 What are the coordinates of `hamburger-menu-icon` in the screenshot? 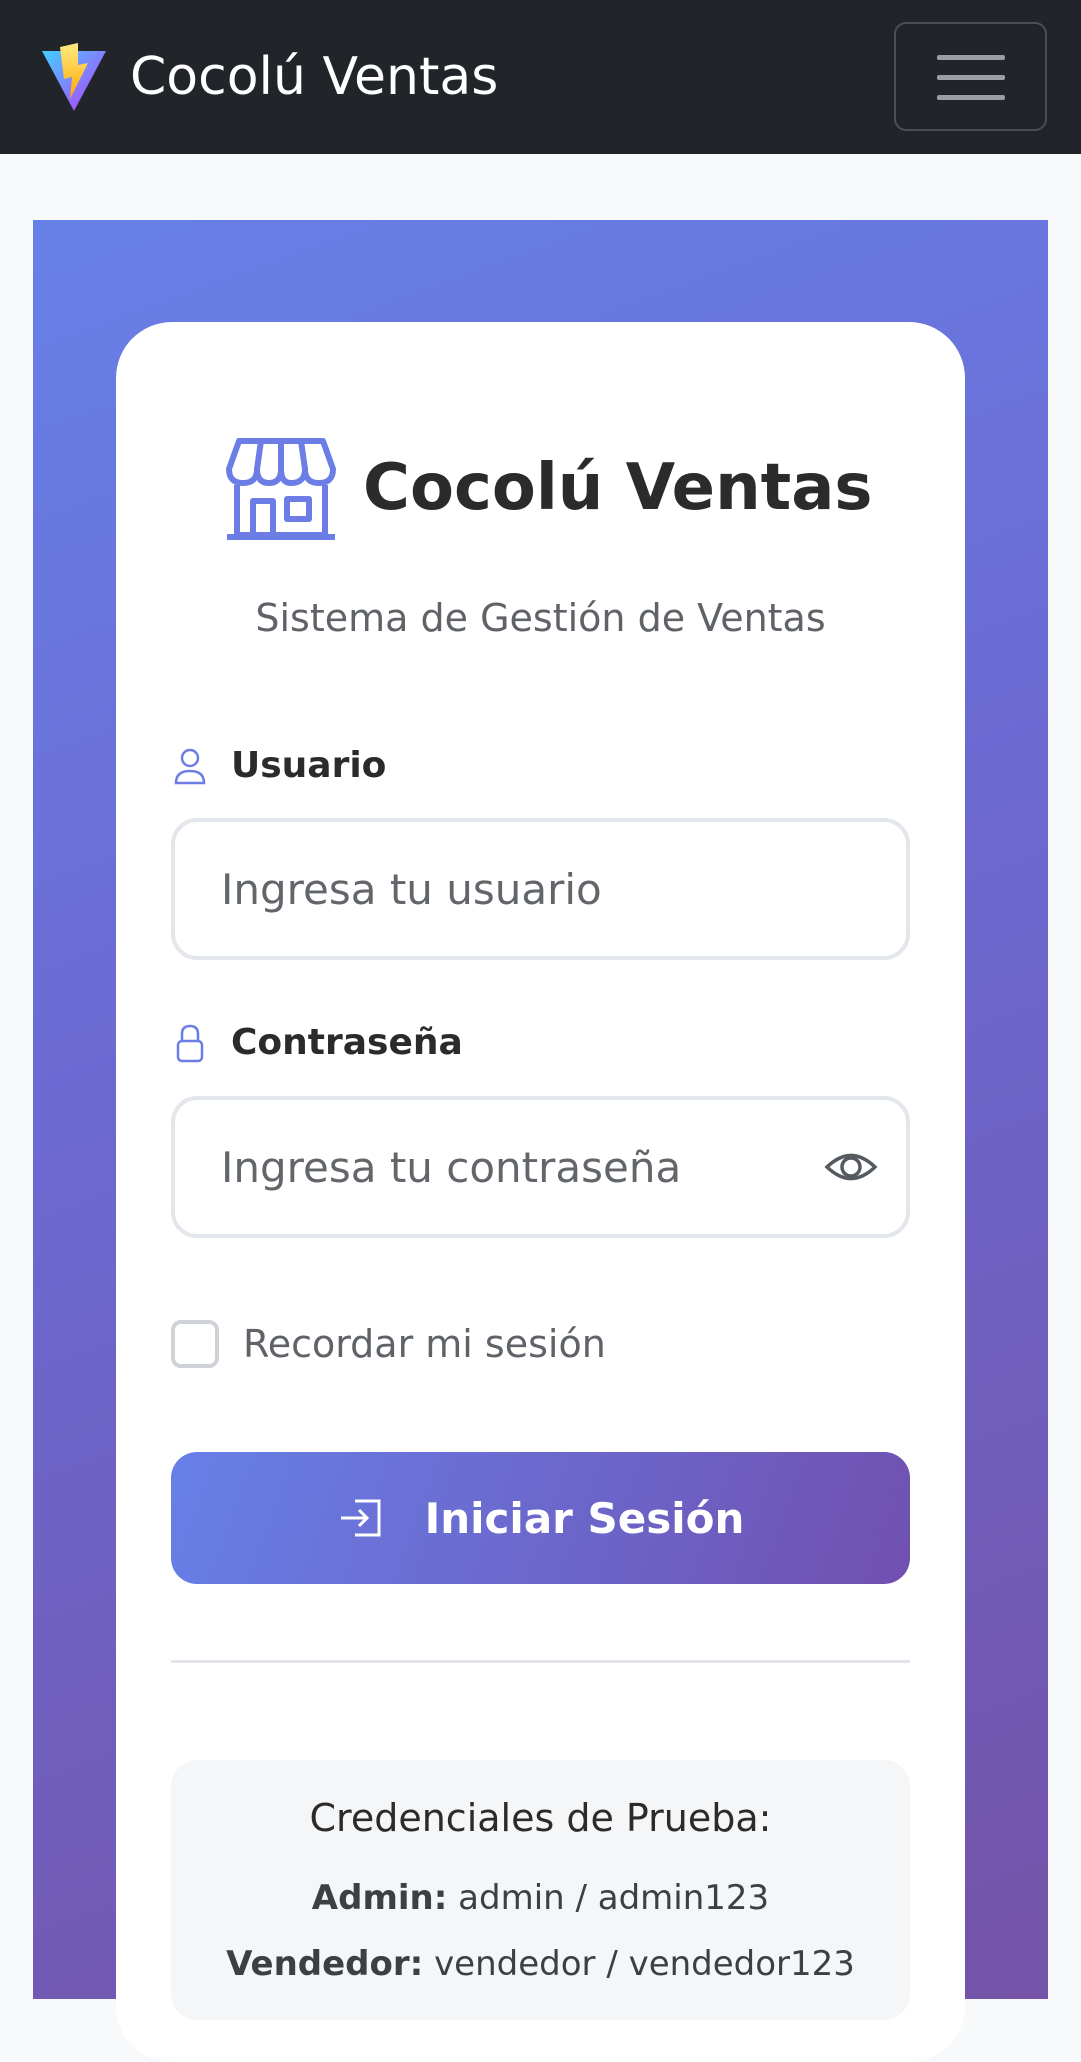 It's located at (970, 77).